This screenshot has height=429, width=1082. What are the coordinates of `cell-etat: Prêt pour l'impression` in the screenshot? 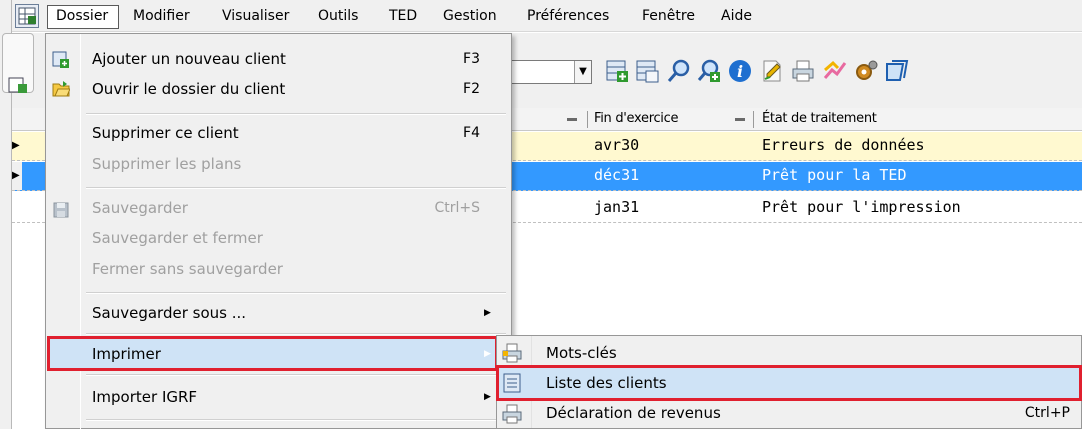 It's located at (861, 207).